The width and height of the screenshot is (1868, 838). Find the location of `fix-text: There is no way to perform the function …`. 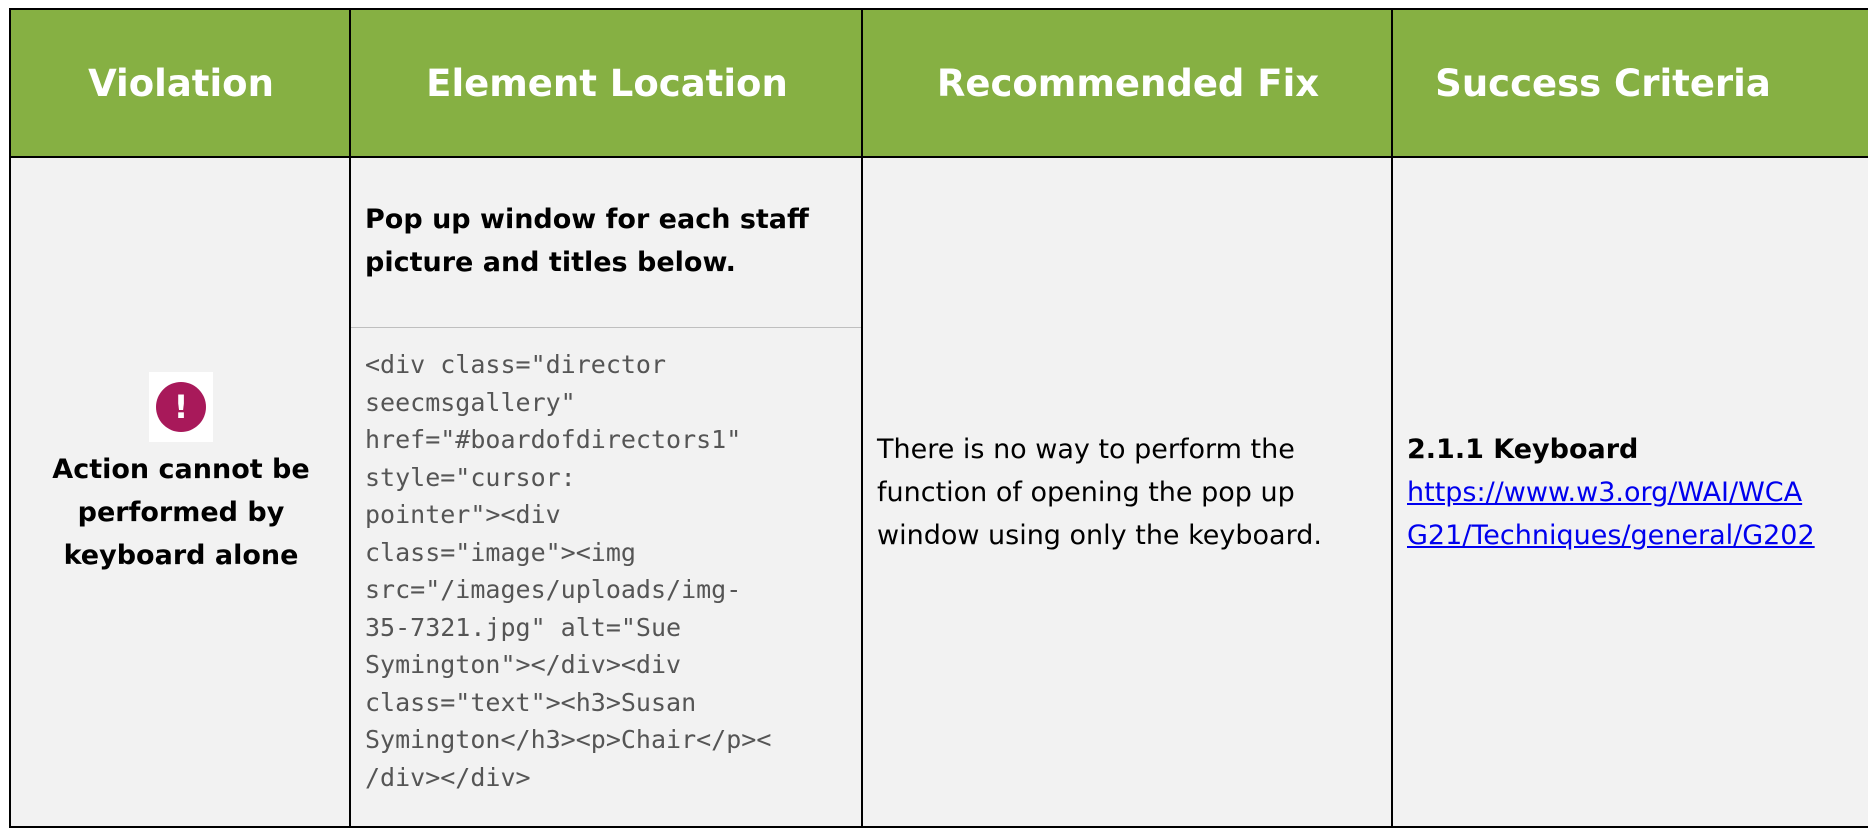

fix-text: There is no way to perform the function … is located at coordinates (1099, 492).